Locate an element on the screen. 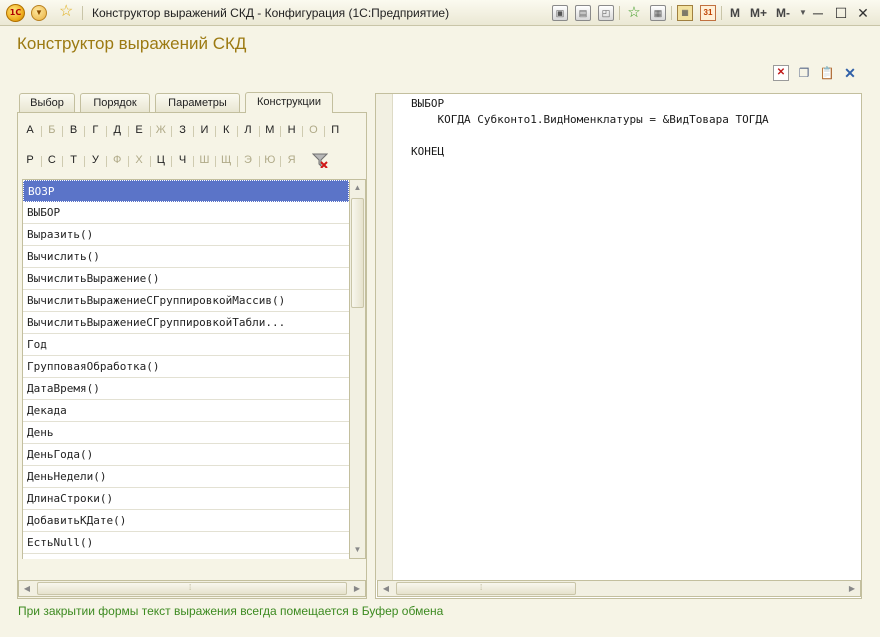 The image size is (880, 637). list-item: ВЫБОР is located at coordinates (186, 213).